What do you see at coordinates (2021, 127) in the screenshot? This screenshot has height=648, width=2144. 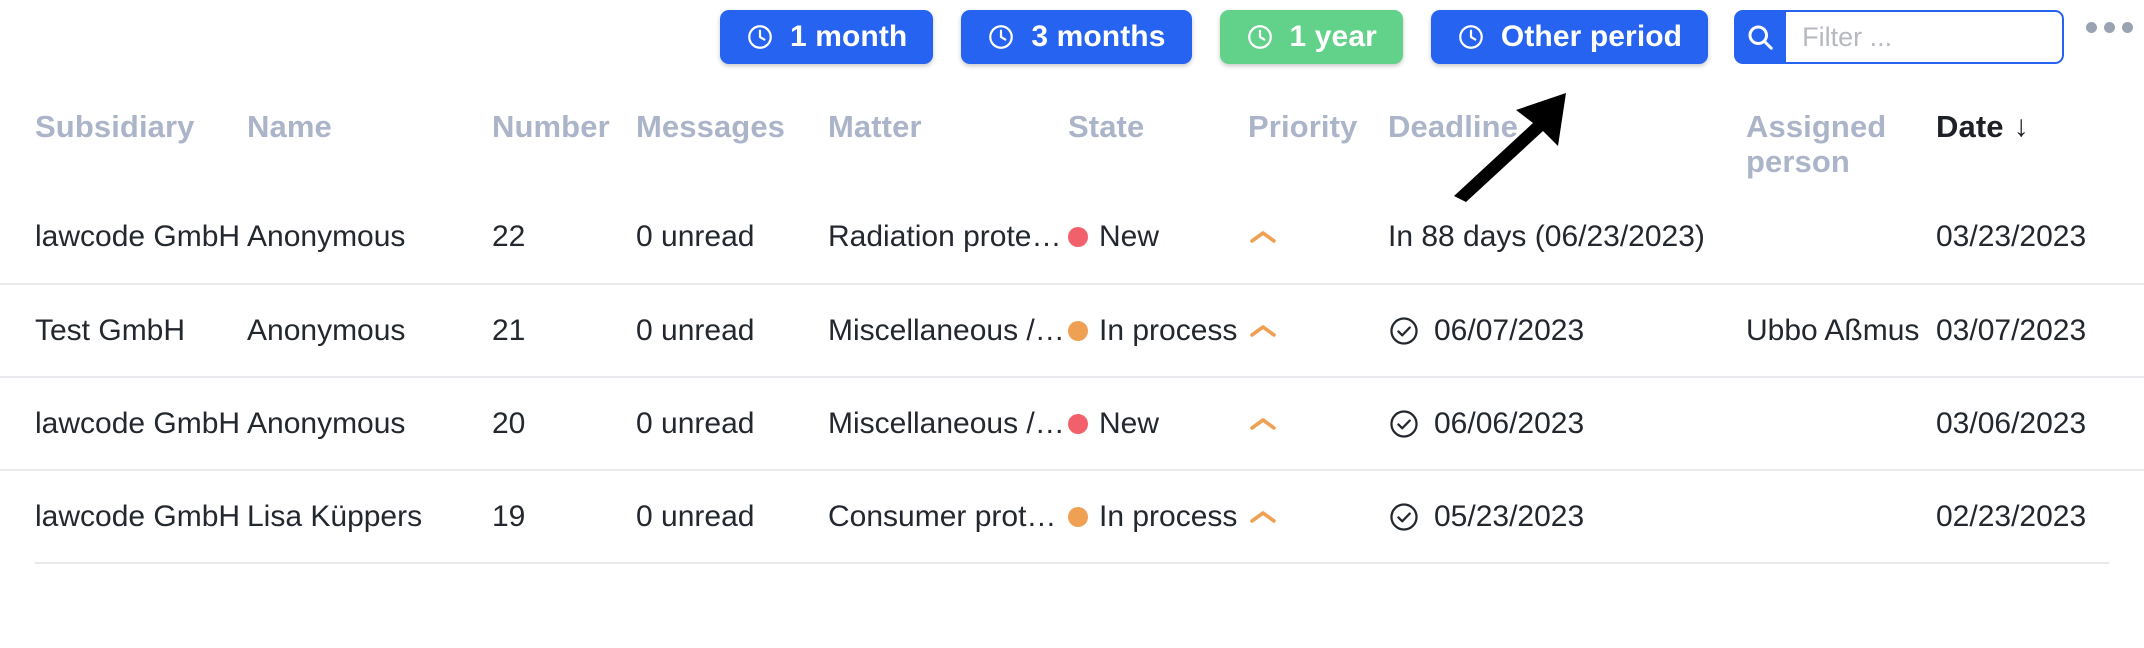 I see `sort-descending-icon: ↓` at bounding box center [2021, 127].